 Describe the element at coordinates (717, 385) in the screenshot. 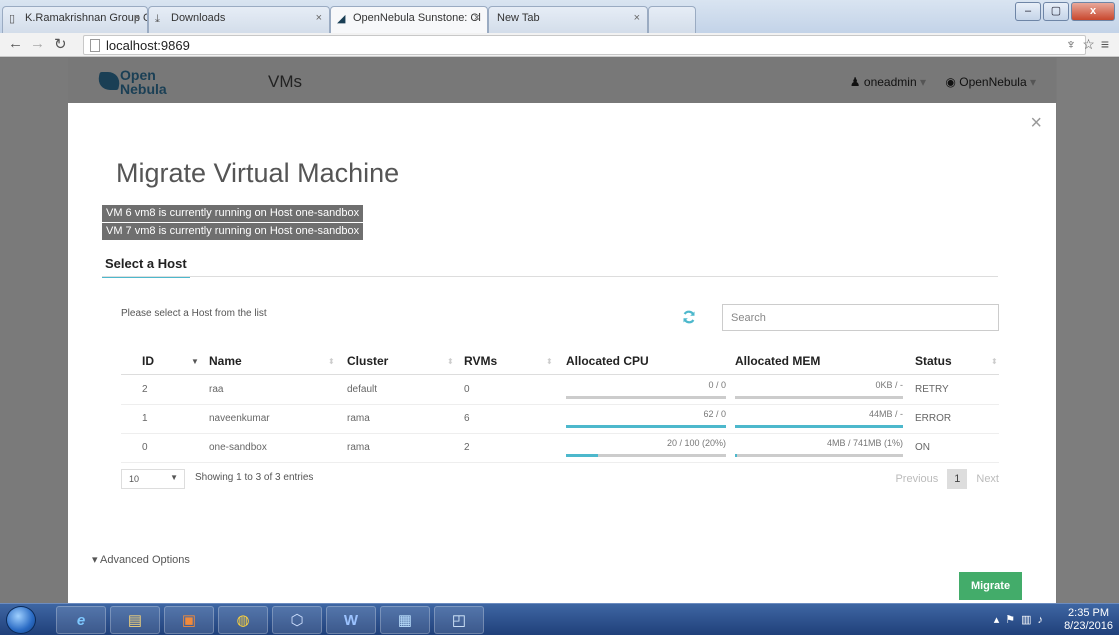

I see `cpu-value: 0 / 0` at that location.